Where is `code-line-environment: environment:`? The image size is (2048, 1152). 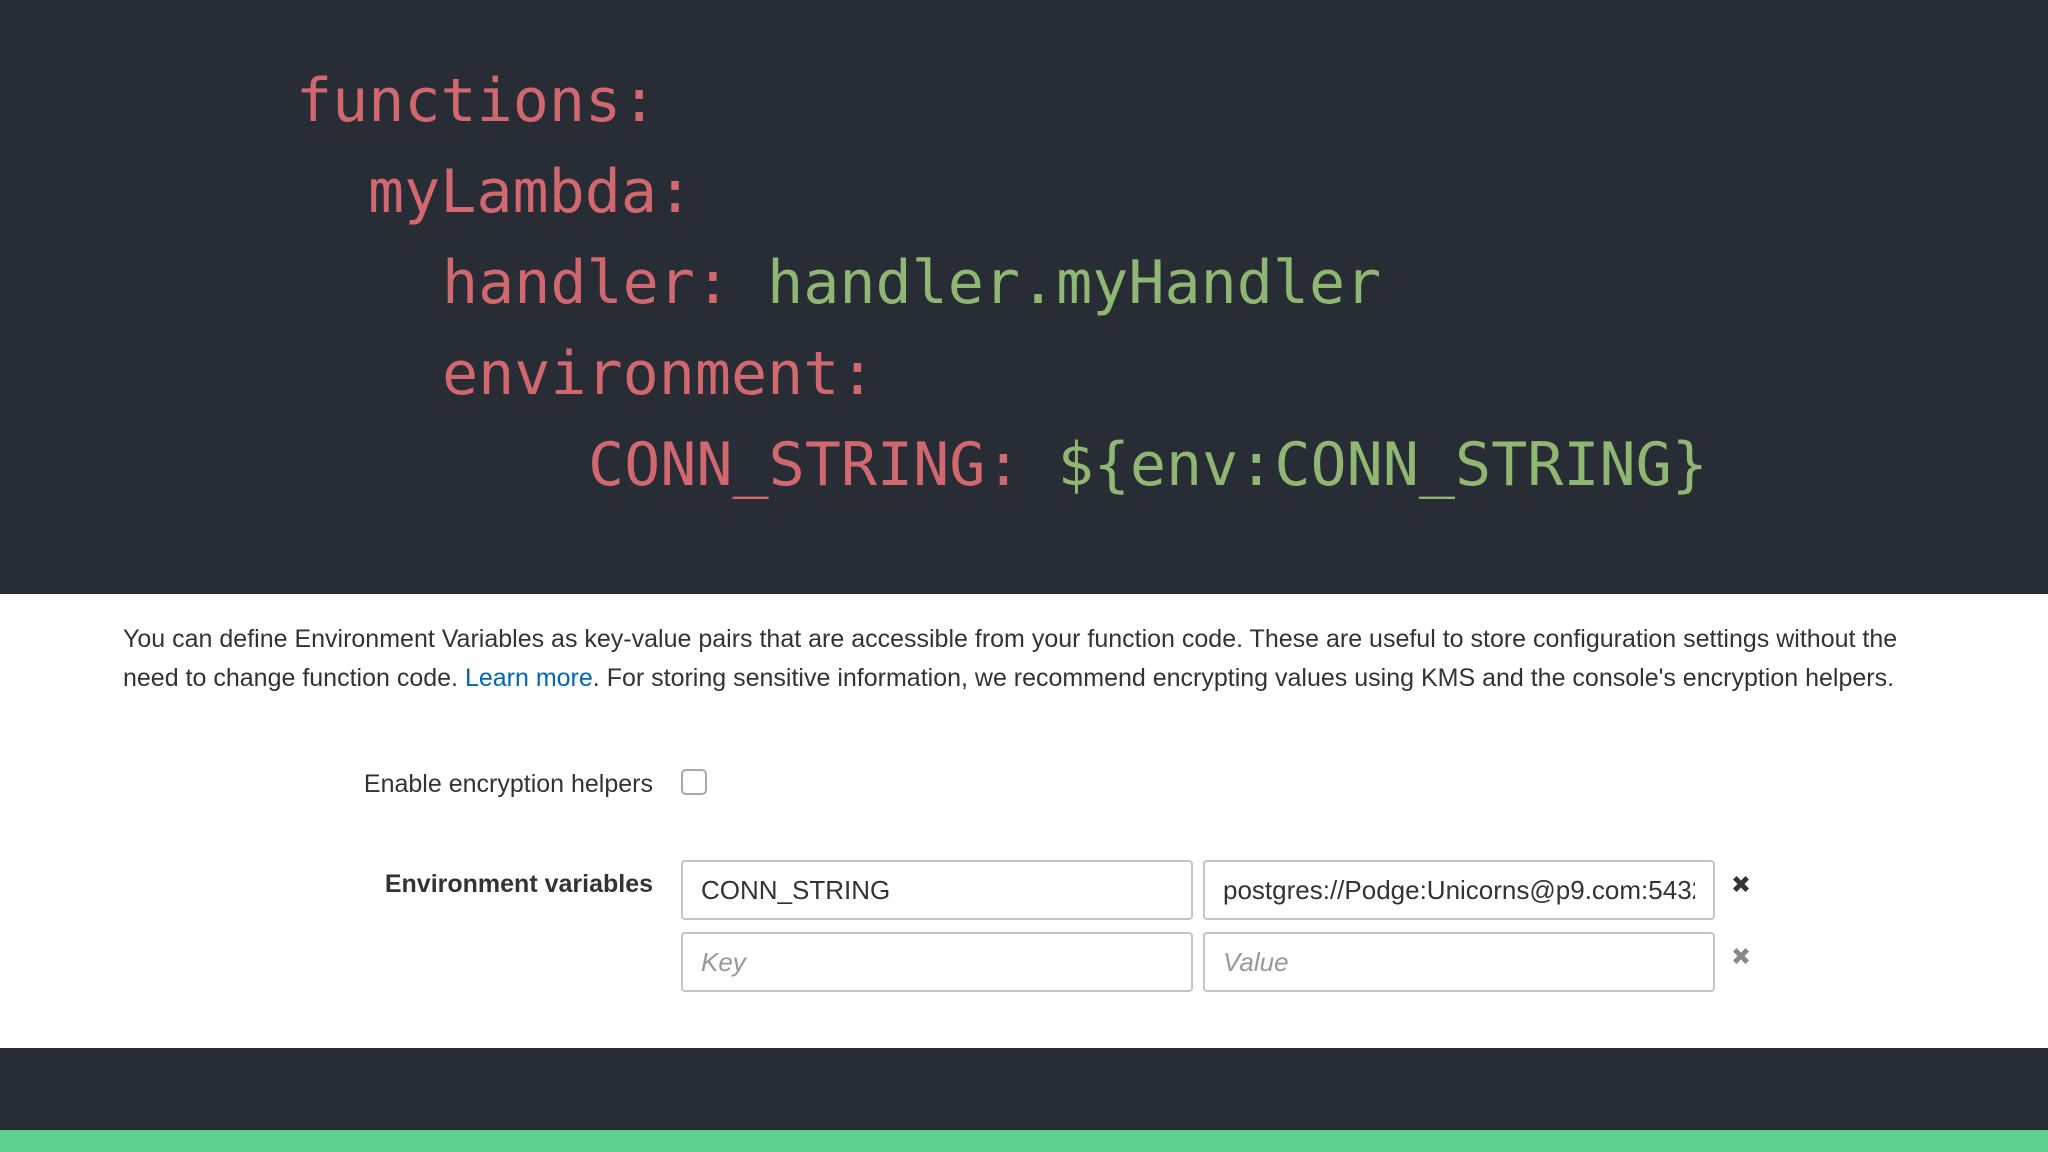 code-line-environment: environment: is located at coordinates (658, 374).